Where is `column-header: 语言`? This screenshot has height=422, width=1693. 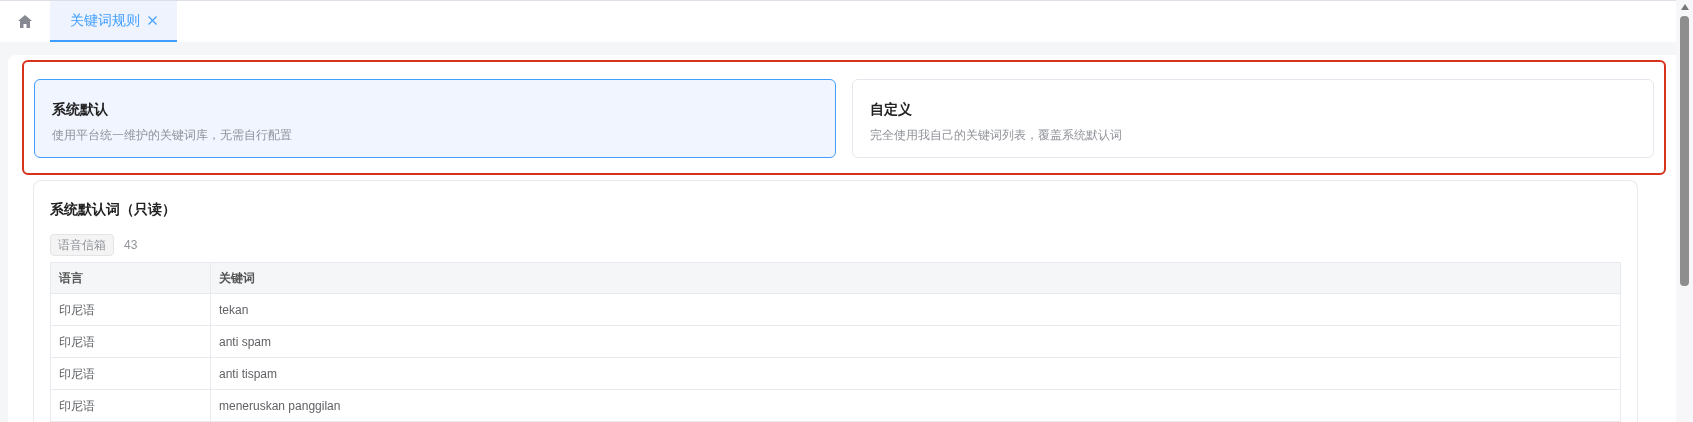 column-header: 语言 is located at coordinates (130, 278).